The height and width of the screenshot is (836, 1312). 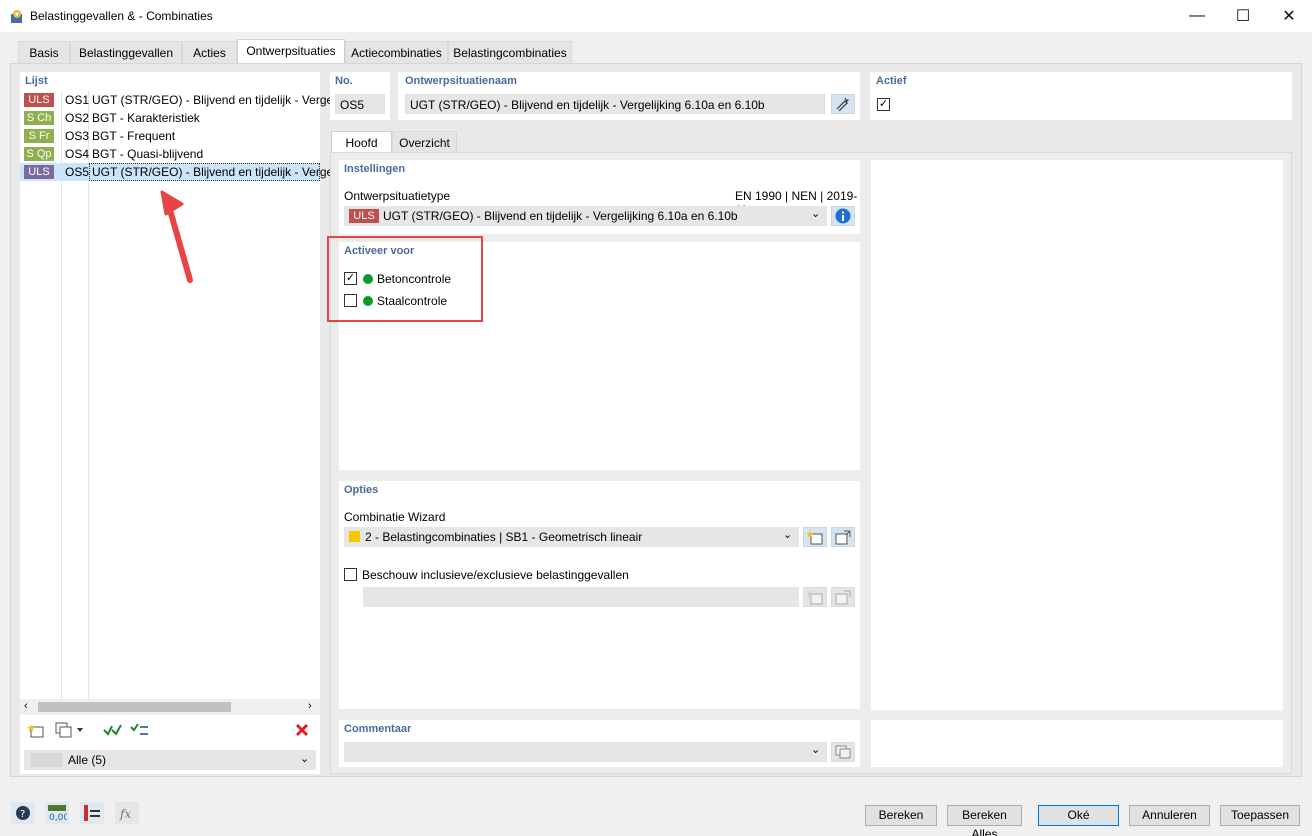 I want to click on minimize-button: —, so click(x=1197, y=16).